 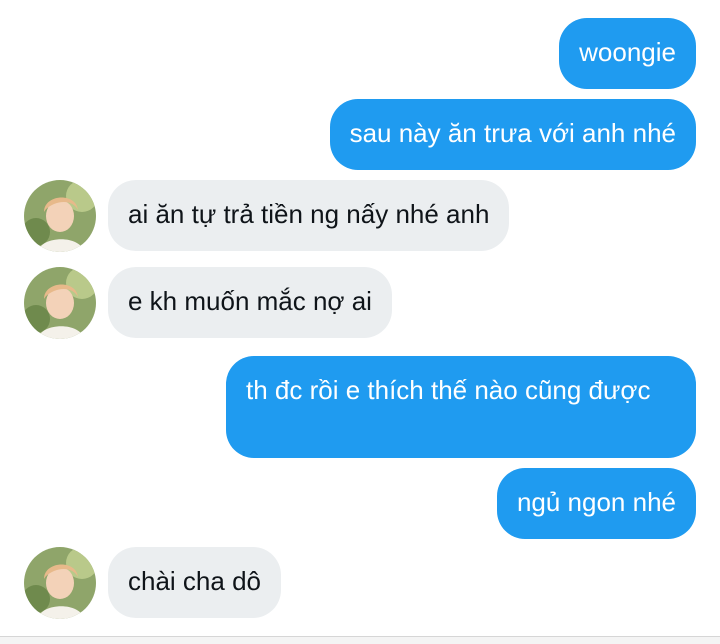 What do you see at coordinates (627, 53) in the screenshot?
I see `outgoing-message-bubble: woongie` at bounding box center [627, 53].